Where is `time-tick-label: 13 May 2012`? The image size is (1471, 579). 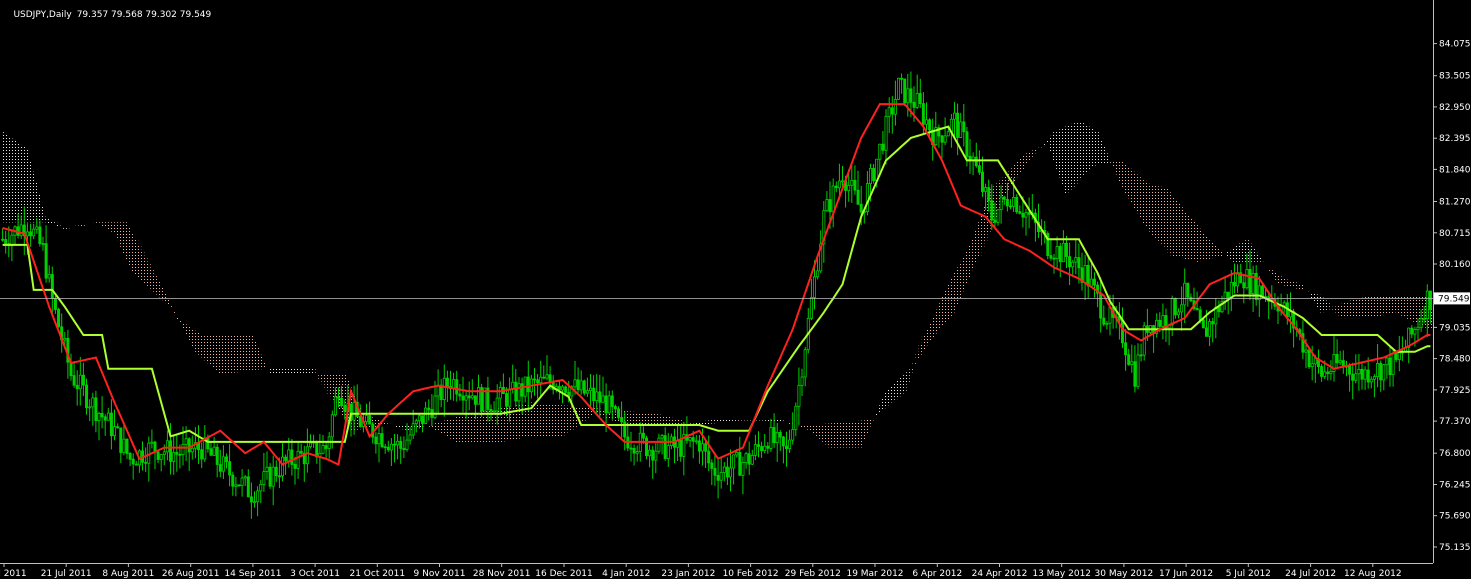
time-tick-label: 13 May 2012 is located at coordinates (1061, 574).